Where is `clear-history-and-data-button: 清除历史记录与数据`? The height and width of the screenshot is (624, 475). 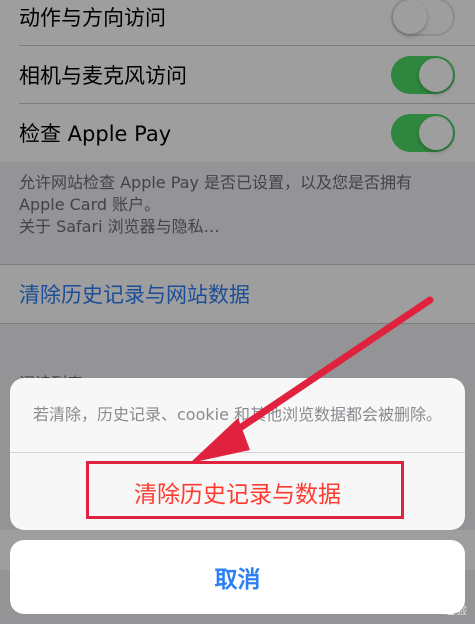 clear-history-and-data-button: 清除历史记录与数据 is located at coordinates (237, 491).